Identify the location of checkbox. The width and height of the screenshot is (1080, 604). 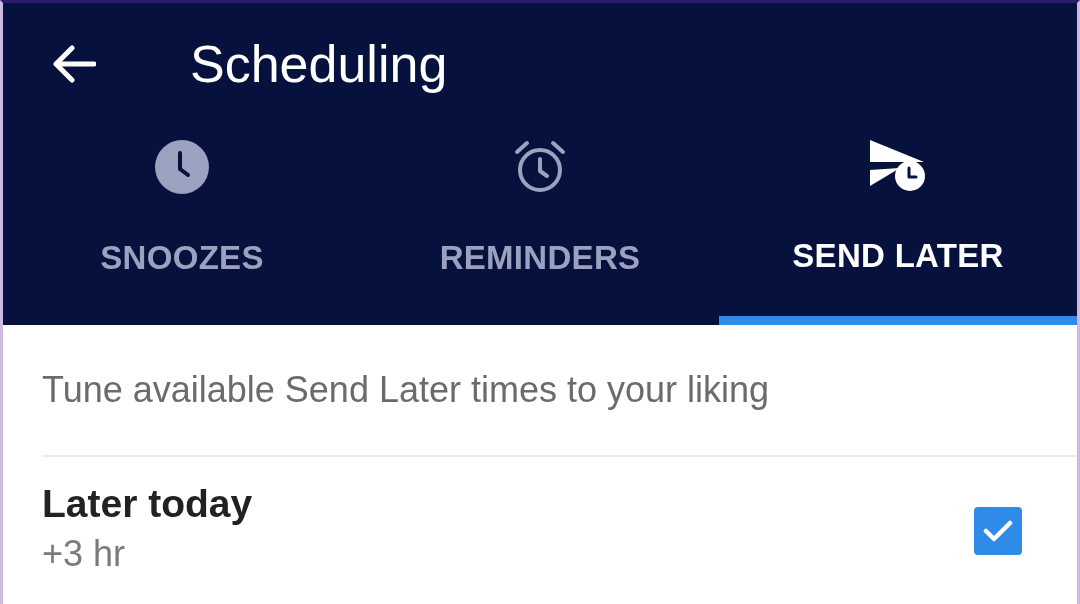
(998, 531).